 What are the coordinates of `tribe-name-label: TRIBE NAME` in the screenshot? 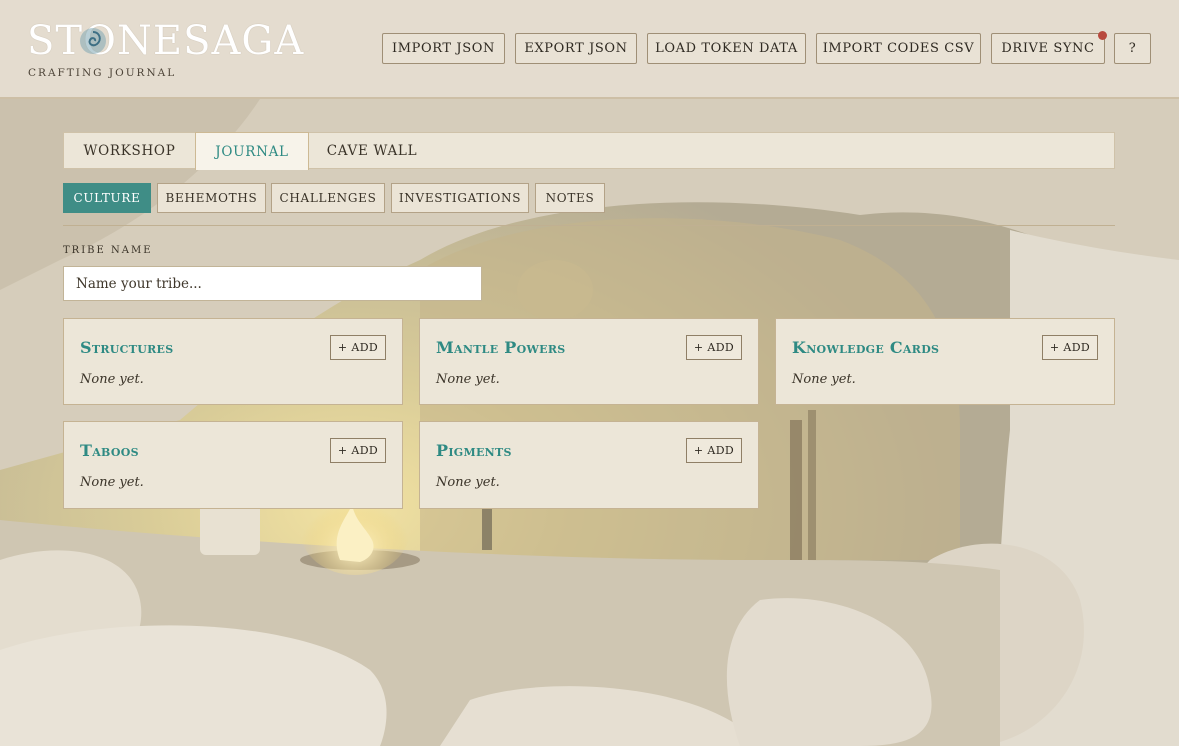 It's located at (108, 250).